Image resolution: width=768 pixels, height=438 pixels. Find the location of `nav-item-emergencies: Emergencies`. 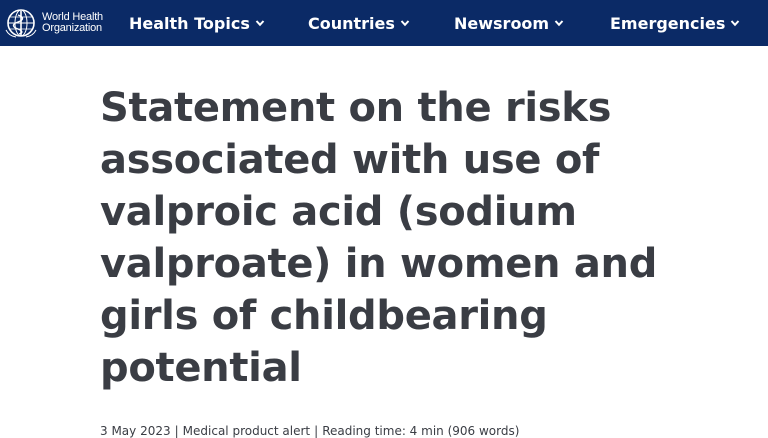

nav-item-emergencies: Emergencies is located at coordinates (675, 23).